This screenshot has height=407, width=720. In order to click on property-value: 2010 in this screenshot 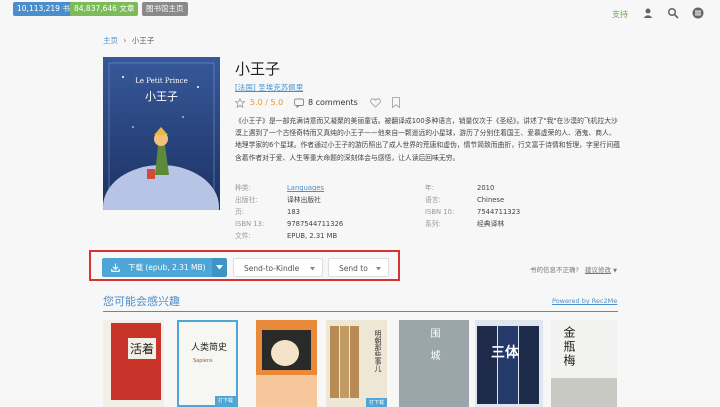, I will do `click(486, 188)`.